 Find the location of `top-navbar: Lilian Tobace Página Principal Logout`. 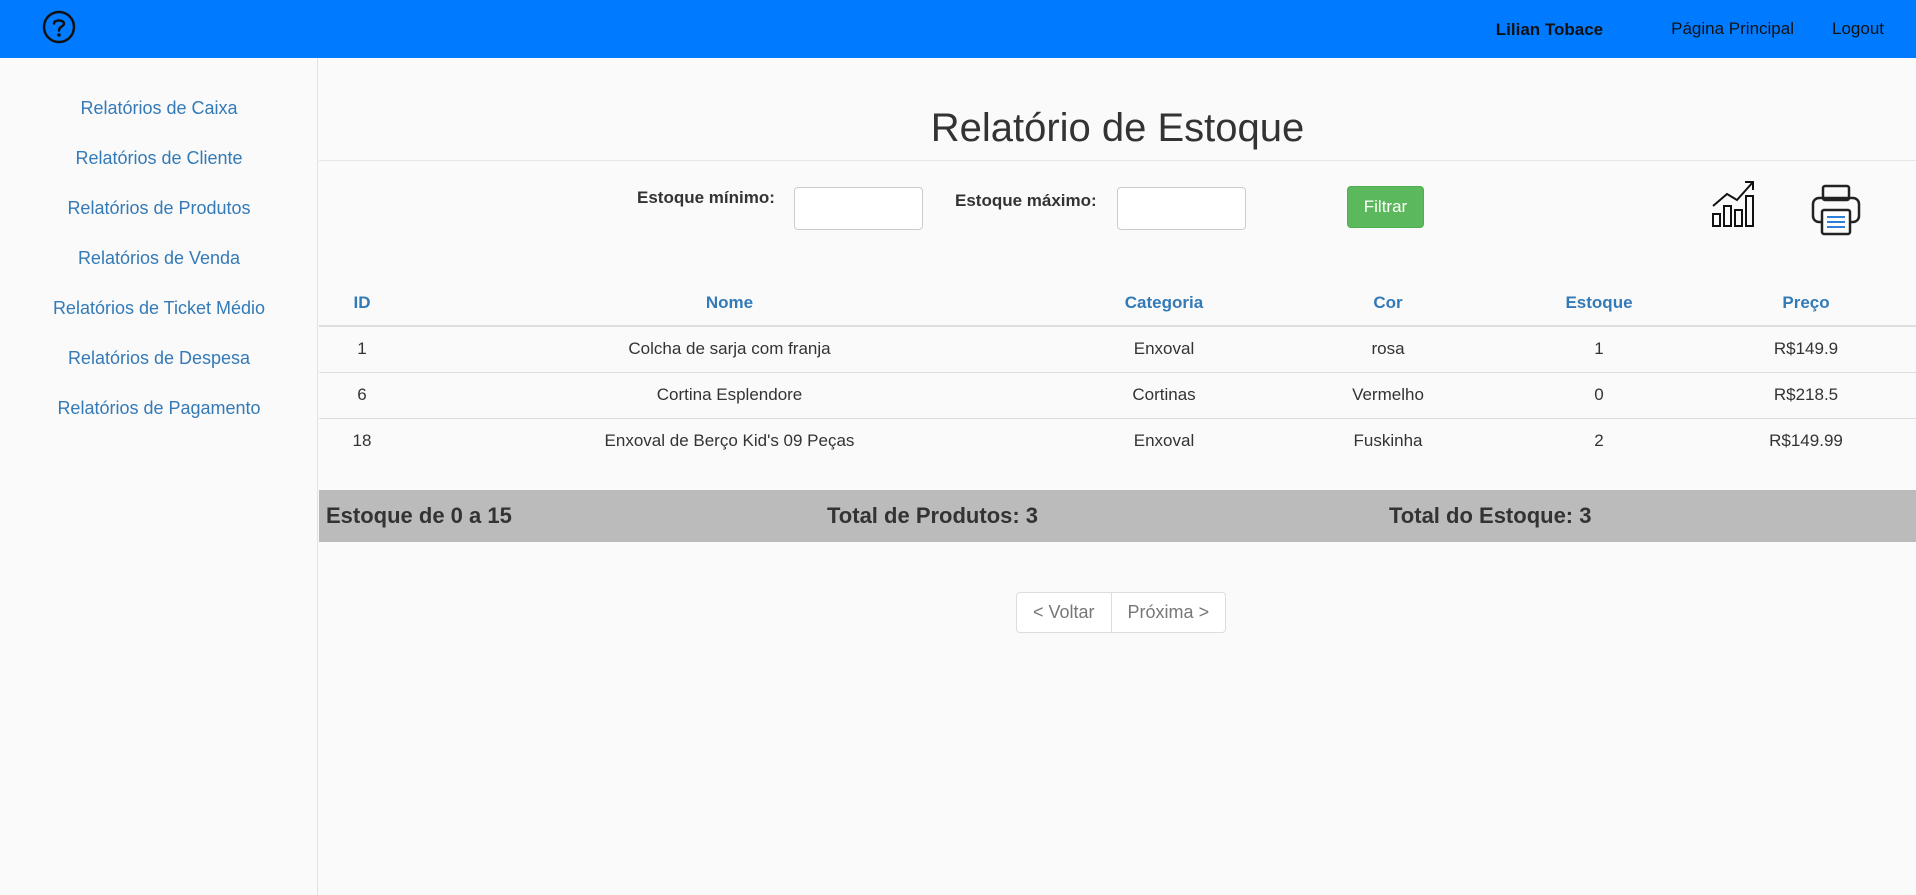

top-navbar: Lilian Tobace Página Principal Logout is located at coordinates (958, 29).